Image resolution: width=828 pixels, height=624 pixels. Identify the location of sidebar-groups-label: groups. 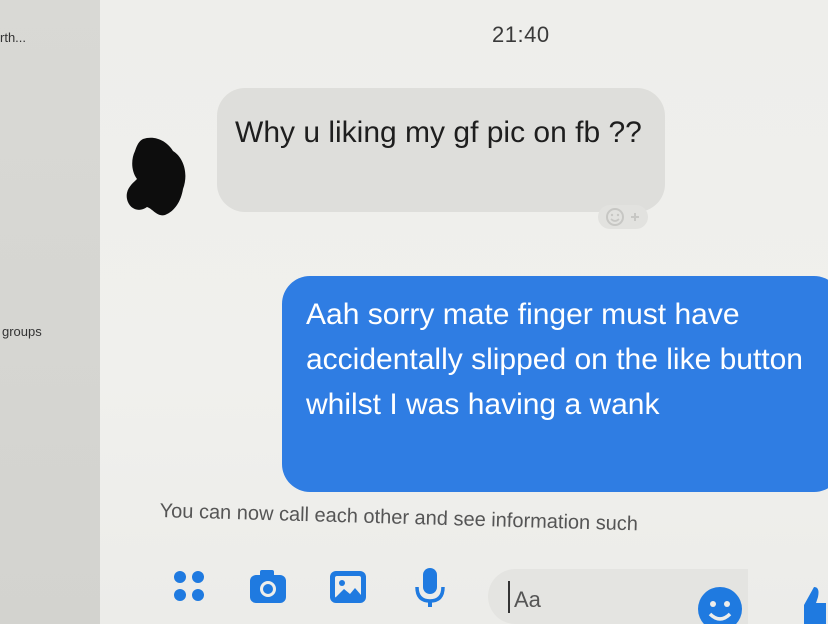
(22, 331).